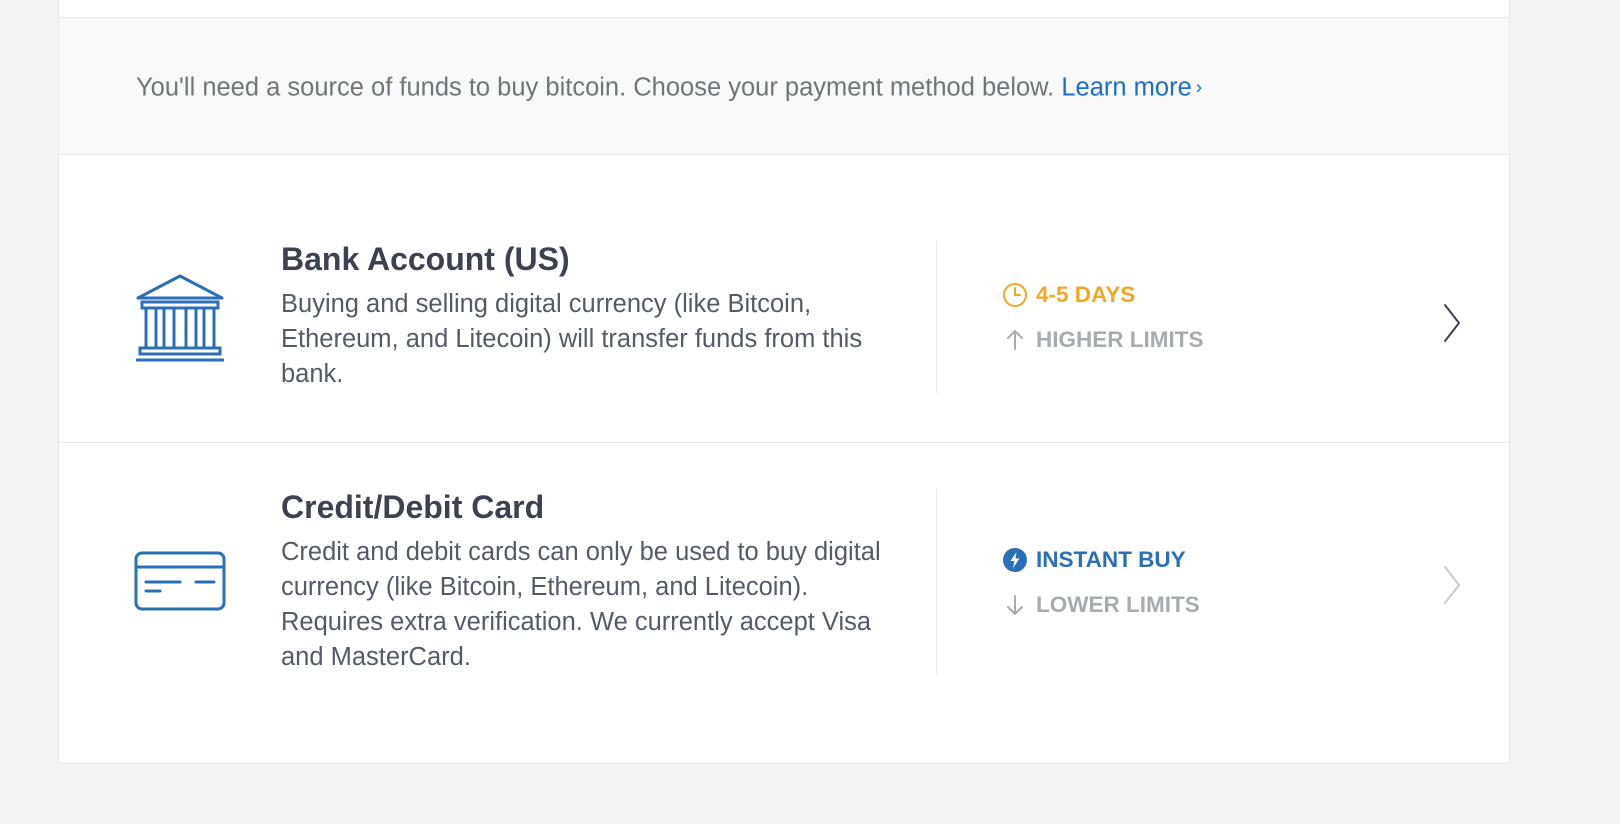 Image resolution: width=1620 pixels, height=824 pixels. I want to click on card-limits-feature: LOWER LIMITS, so click(1101, 605).